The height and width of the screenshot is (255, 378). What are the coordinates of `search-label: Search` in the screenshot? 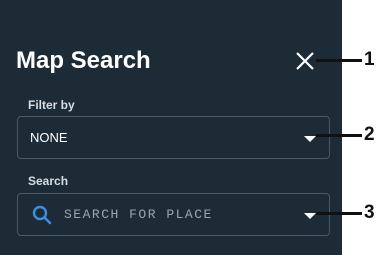 It's located at (48, 181).